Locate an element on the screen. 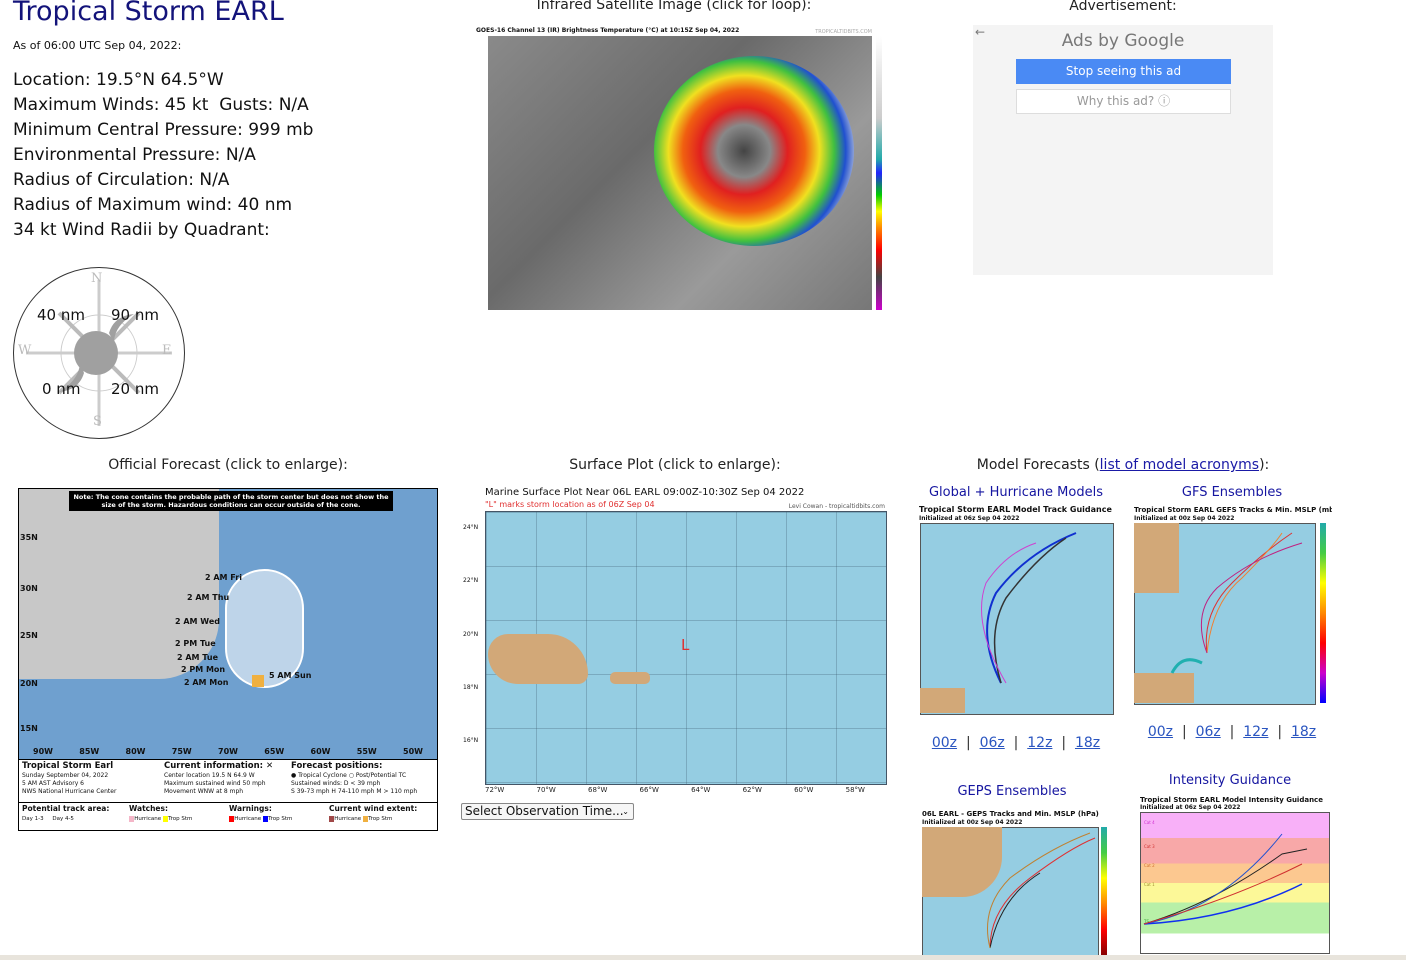  puerto-rico-landmass is located at coordinates (630, 678).